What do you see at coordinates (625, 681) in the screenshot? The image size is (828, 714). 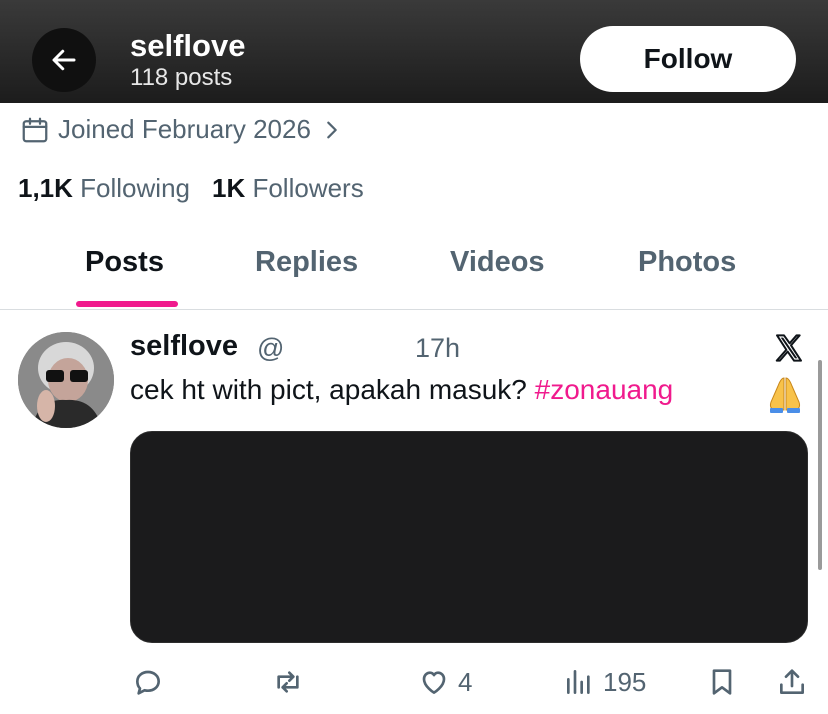 I see `views-count: 195` at bounding box center [625, 681].